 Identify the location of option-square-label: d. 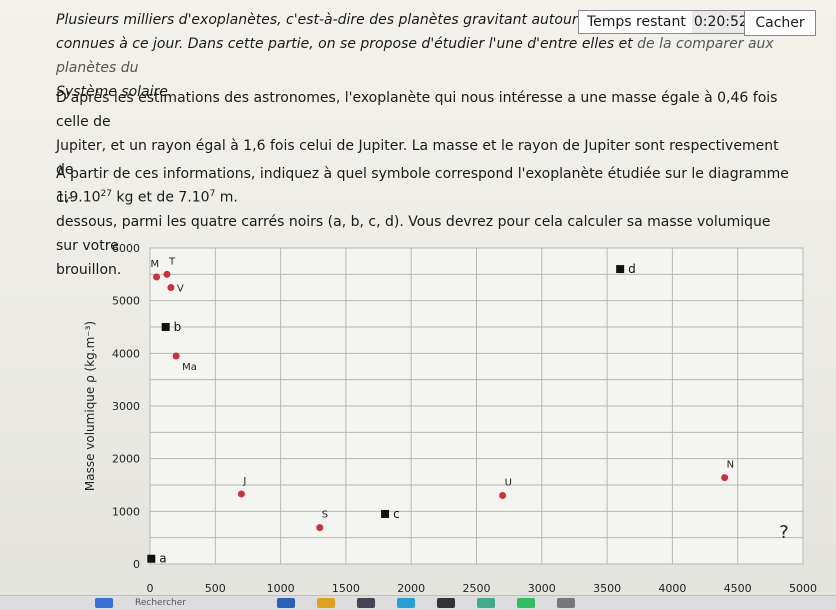
(632, 269).